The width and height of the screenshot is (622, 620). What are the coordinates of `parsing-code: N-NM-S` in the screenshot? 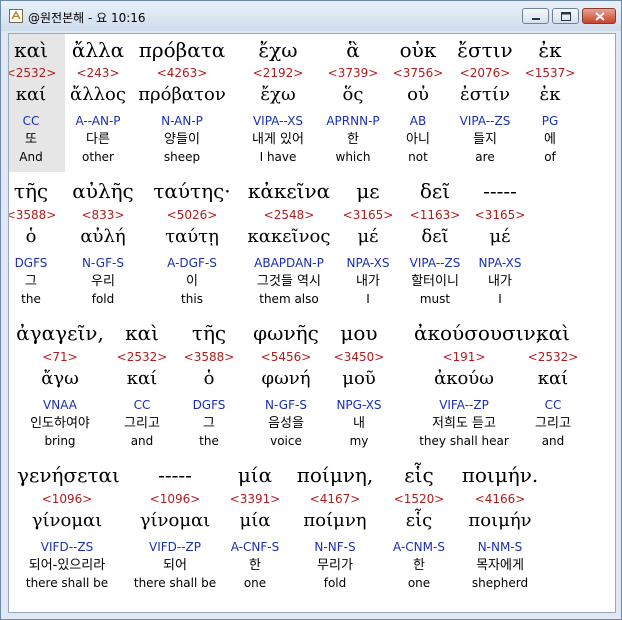 It's located at (500, 547).